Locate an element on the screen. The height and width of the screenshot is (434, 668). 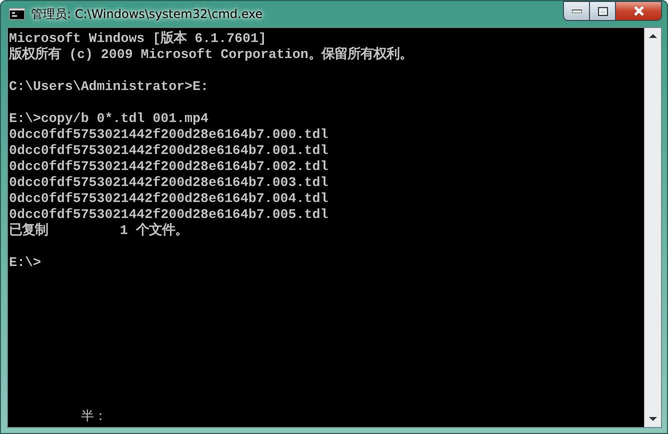
console-line: E:\> is located at coordinates (25, 263).